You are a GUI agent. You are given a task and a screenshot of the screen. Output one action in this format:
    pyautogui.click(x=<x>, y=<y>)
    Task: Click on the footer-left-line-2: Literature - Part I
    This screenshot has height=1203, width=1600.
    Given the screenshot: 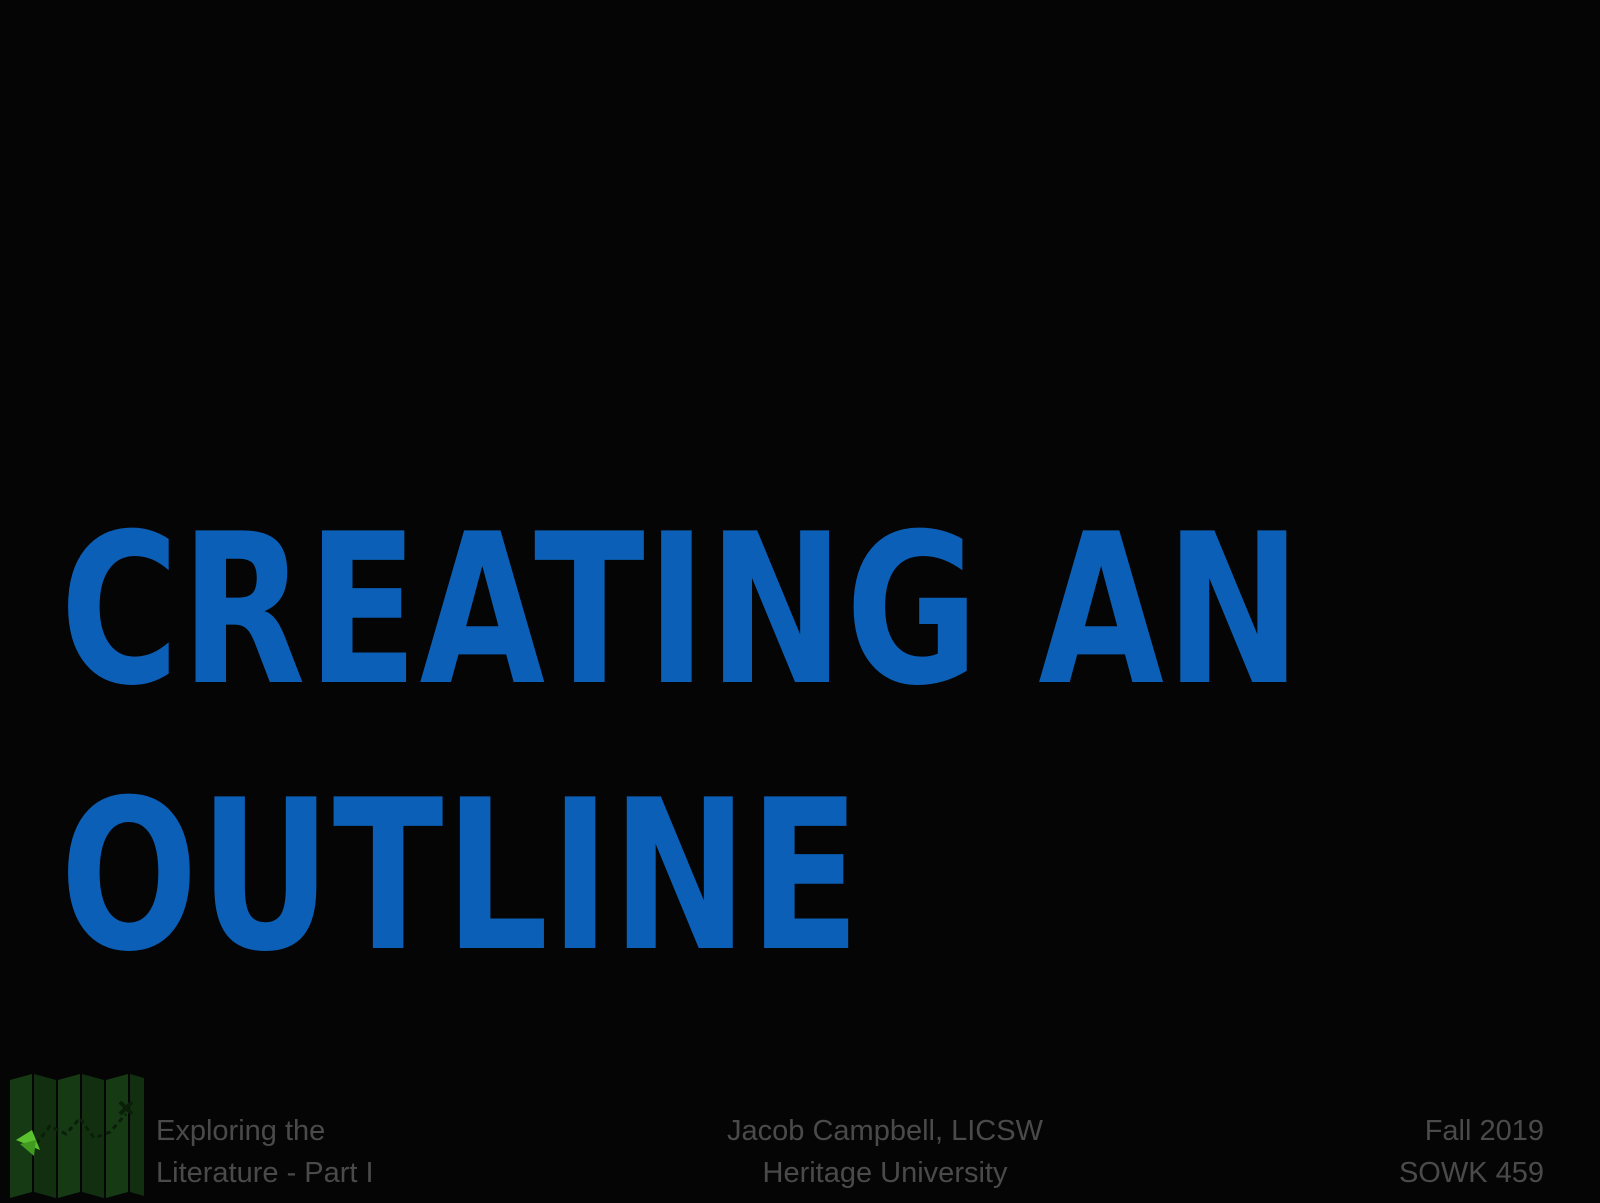 What is the action you would take?
    pyautogui.click(x=265, y=1173)
    